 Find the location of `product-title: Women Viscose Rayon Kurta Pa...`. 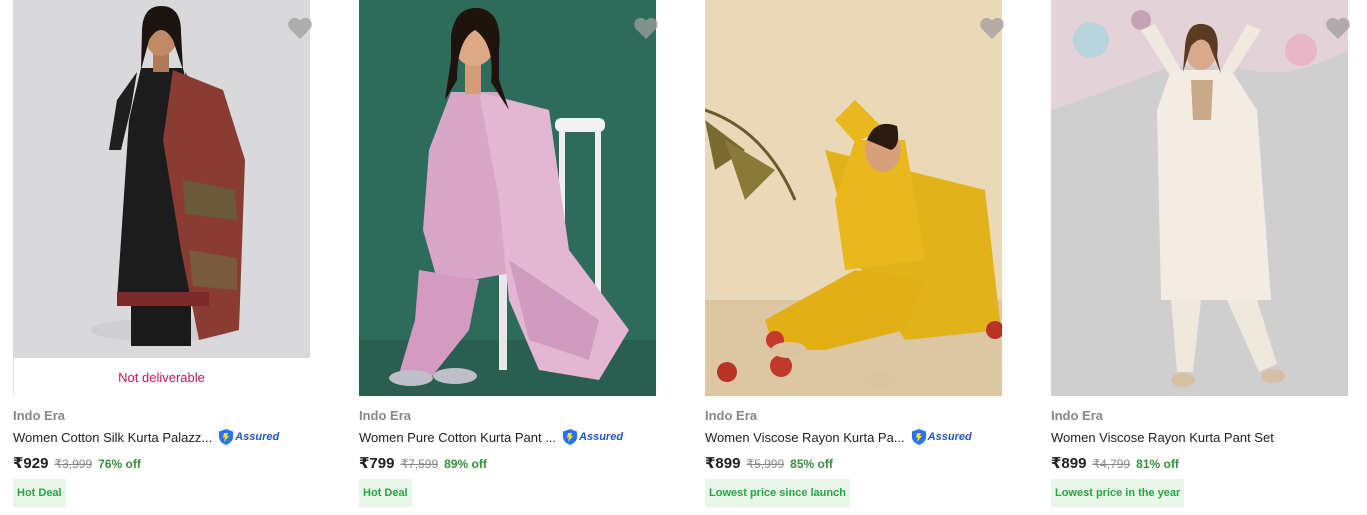

product-title: Women Viscose Rayon Kurta Pa... is located at coordinates (805, 437).